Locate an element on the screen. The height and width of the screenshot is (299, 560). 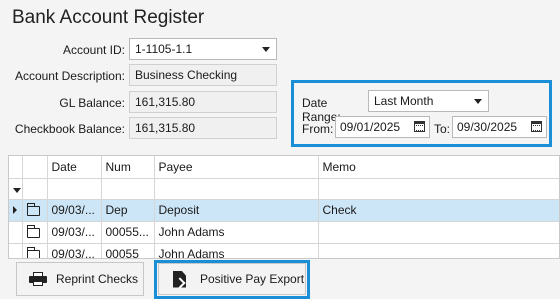
positive-pay-export-label: Positive Pay Export is located at coordinates (252, 279).